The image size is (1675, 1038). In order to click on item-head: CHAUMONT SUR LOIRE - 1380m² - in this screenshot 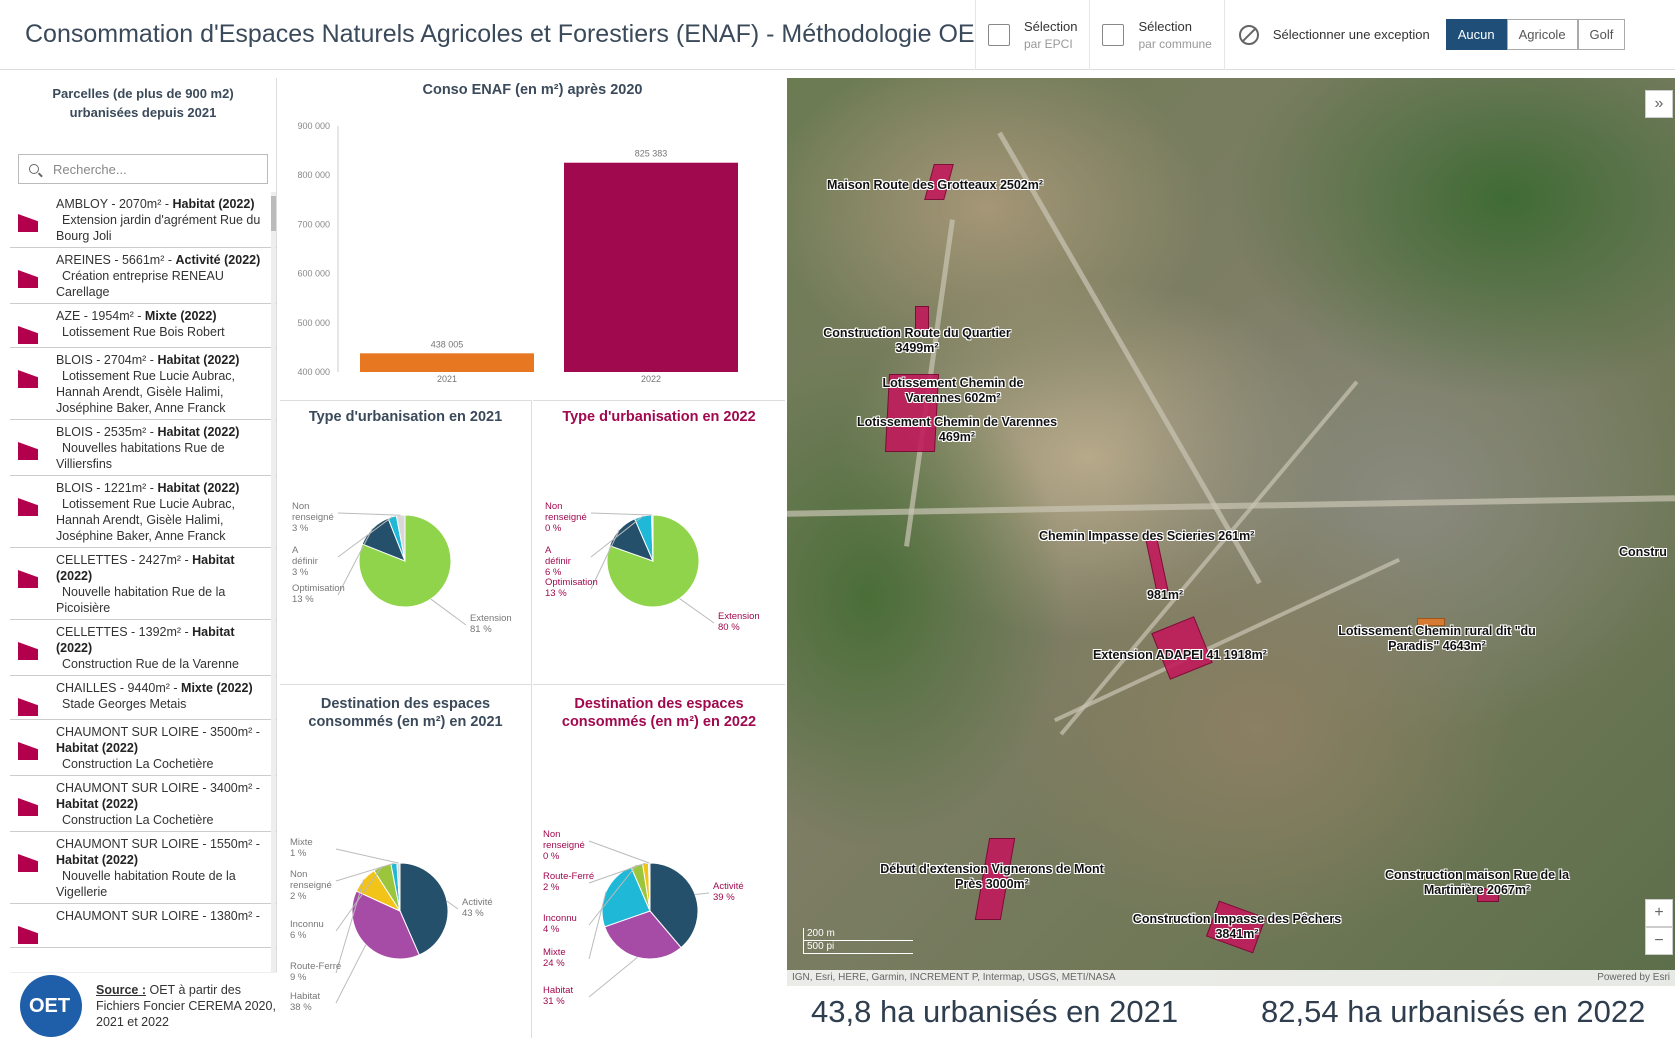, I will do `click(158, 916)`.